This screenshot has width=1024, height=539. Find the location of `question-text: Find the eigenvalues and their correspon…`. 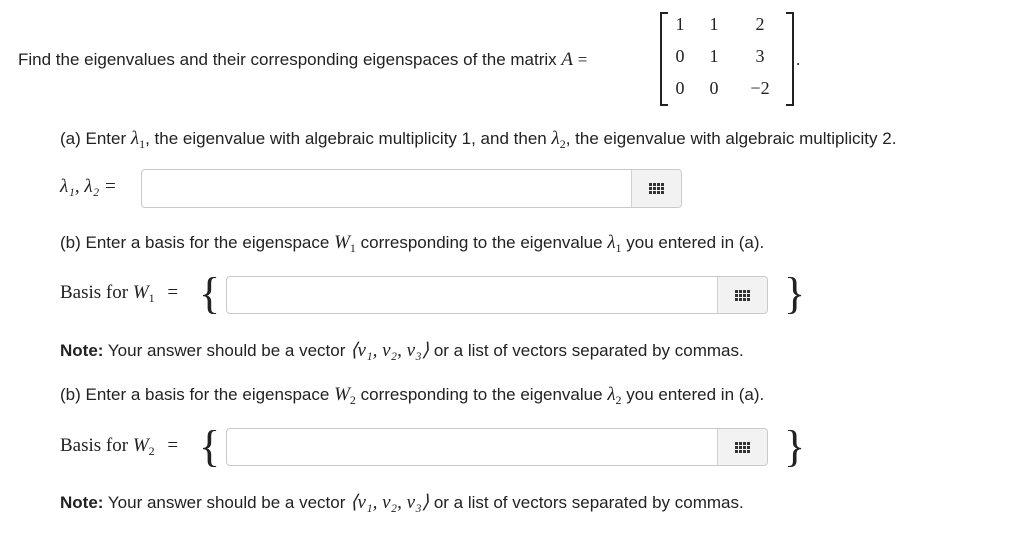

question-text: Find the eigenvalues and their correspon… is located at coordinates (302, 60).